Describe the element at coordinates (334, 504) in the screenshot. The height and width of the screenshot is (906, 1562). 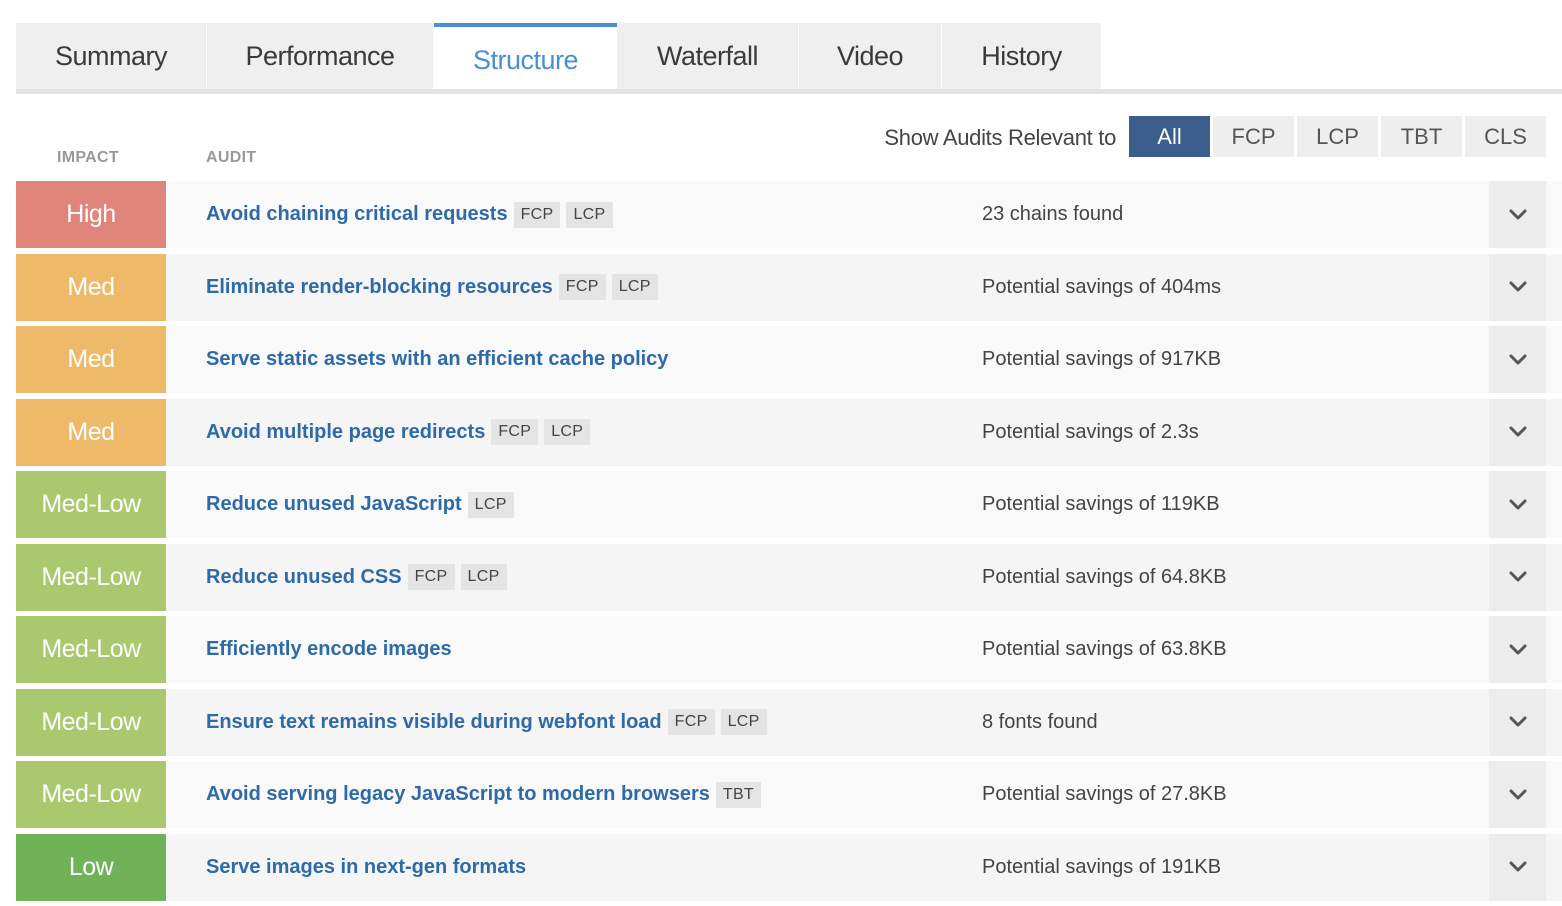
I see `audit-title-link: Reduce unused JavaScript` at that location.